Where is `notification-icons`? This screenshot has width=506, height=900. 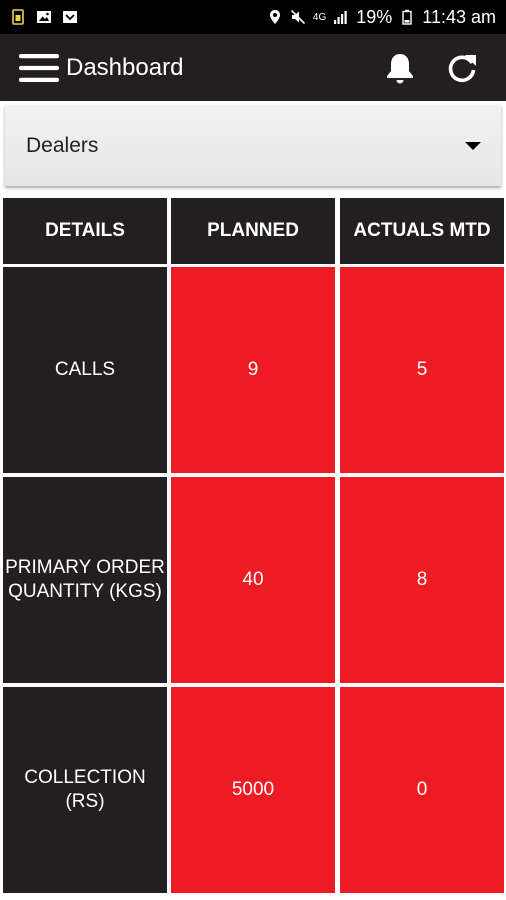
notification-icons is located at coordinates (44, 17).